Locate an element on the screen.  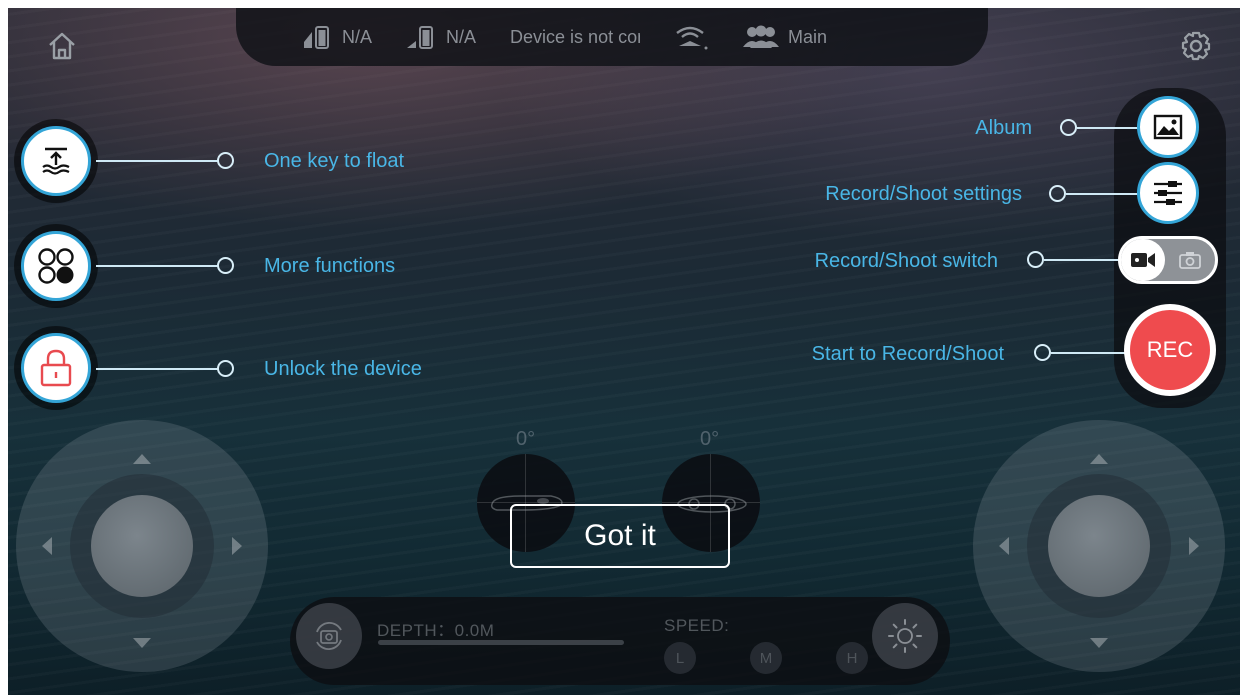
light-button is located at coordinates (905, 636).